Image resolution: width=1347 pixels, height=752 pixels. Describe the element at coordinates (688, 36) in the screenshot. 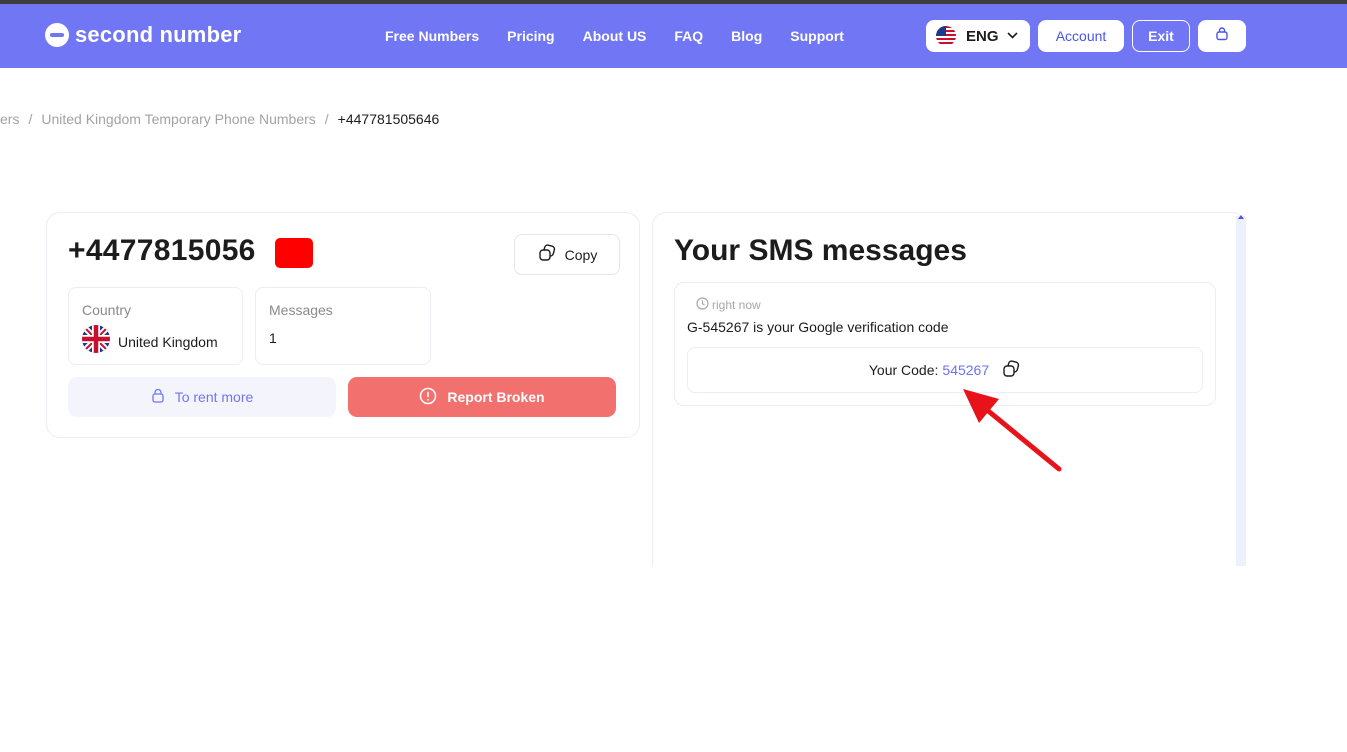

I see `nav-faq: FAQ` at that location.